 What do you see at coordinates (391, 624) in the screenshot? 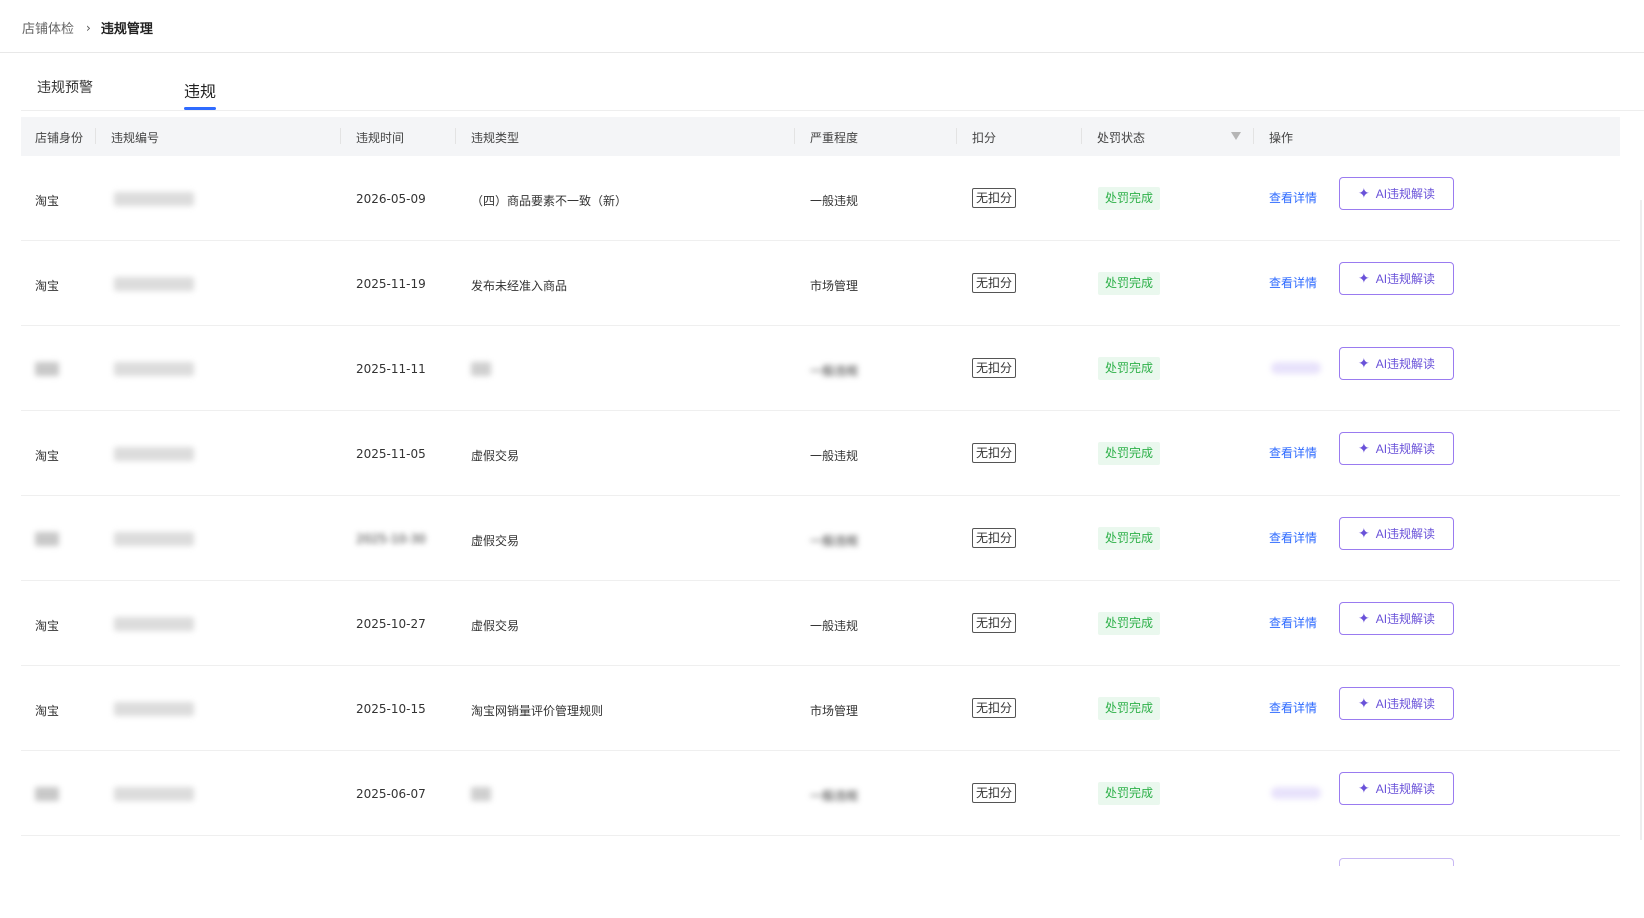
I see `violation-time: 2025-10-27` at bounding box center [391, 624].